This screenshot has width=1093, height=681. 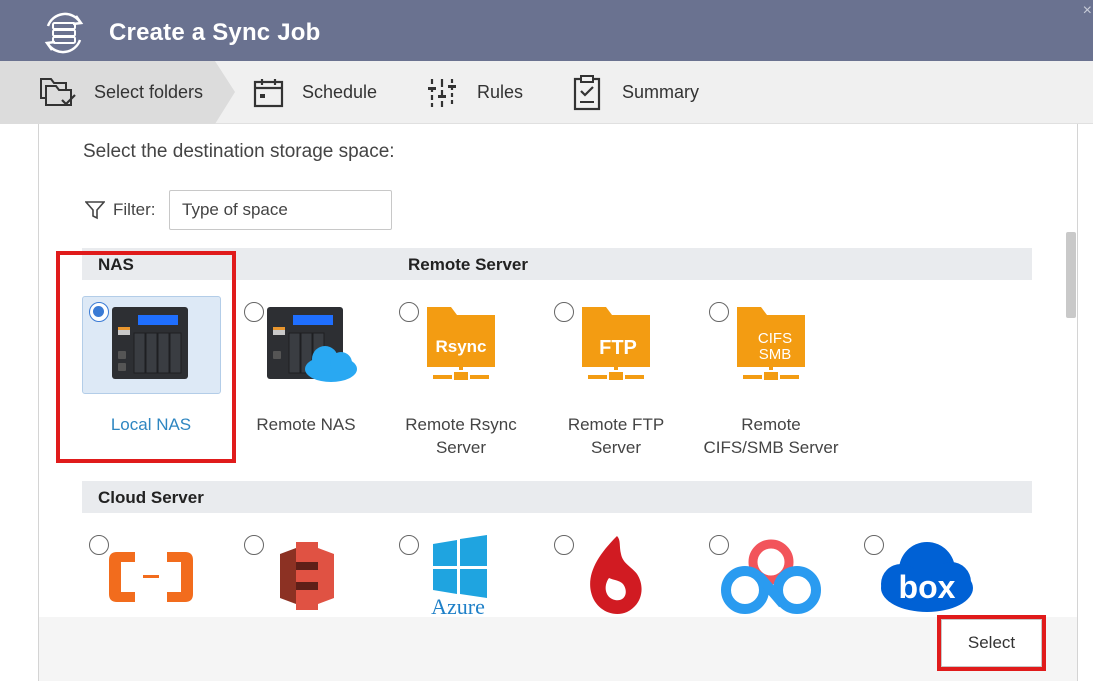 I want to click on dialog-footer, so click(x=558, y=649).